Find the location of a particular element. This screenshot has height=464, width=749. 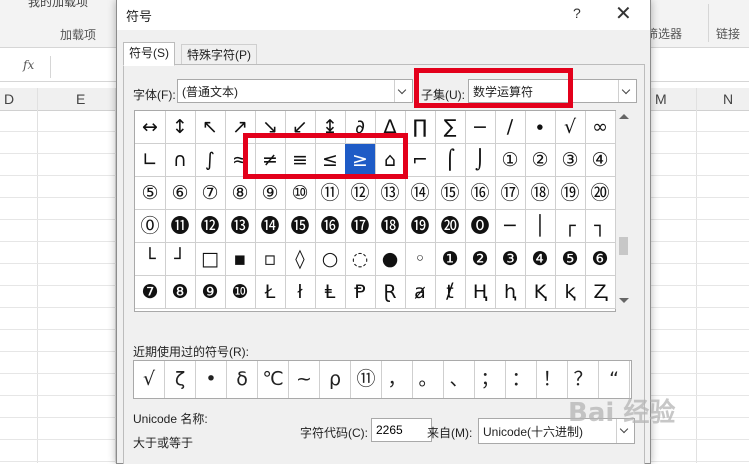

symbol-cell: │ is located at coordinates (540, 226).